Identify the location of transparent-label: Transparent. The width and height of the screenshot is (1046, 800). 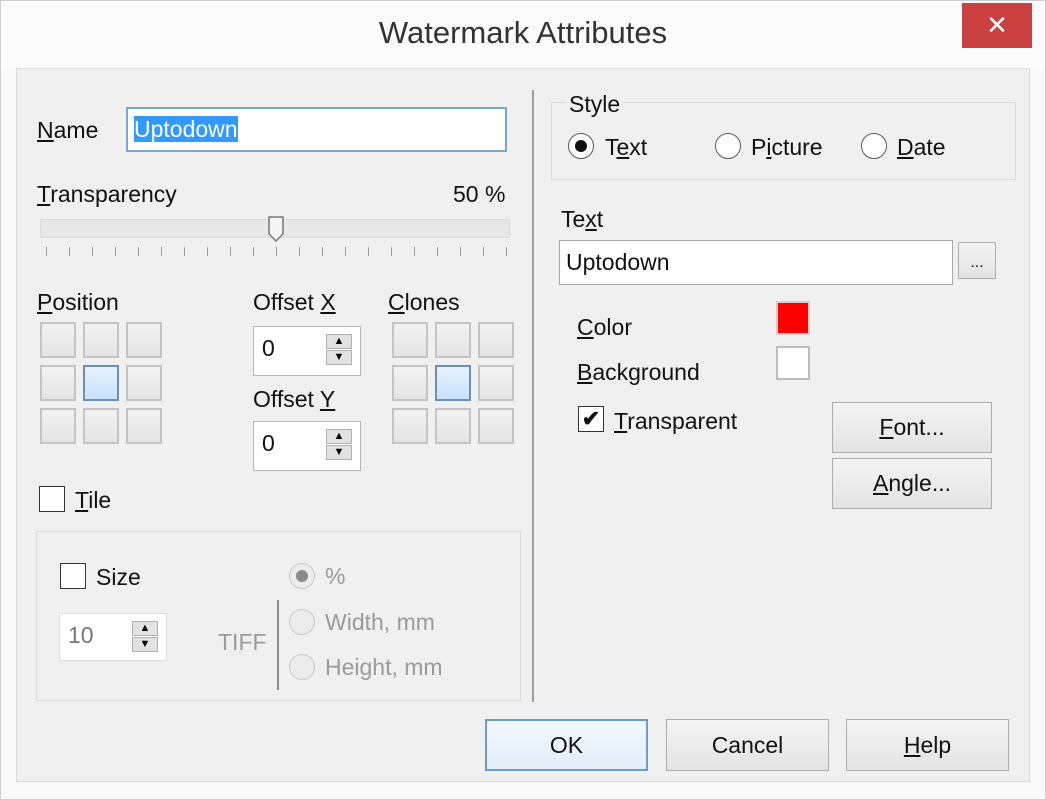
(676, 421).